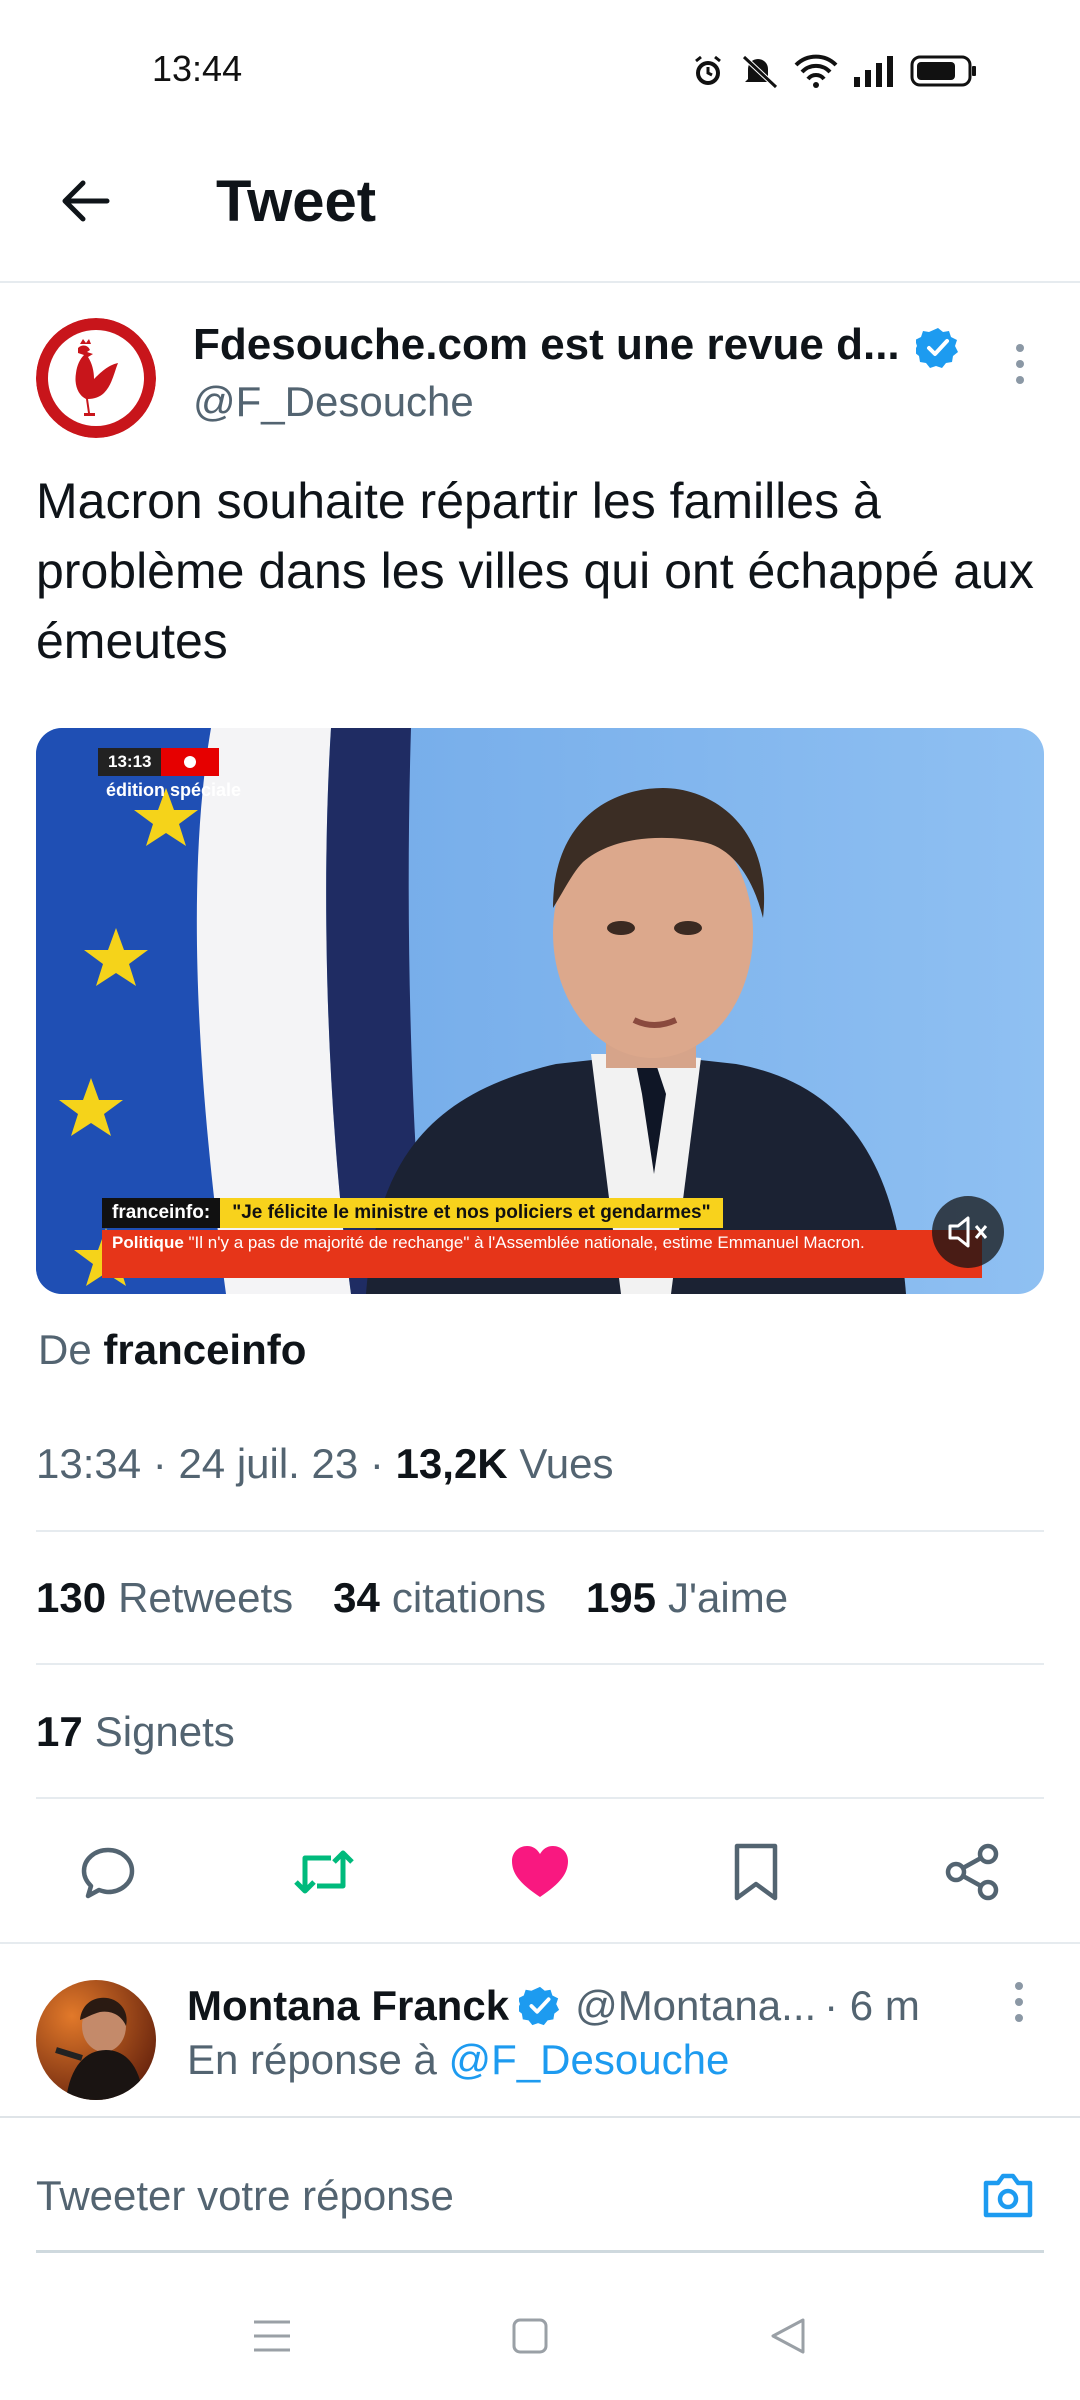 The image size is (1080, 2400). I want to click on author-avatar, so click(96, 378).